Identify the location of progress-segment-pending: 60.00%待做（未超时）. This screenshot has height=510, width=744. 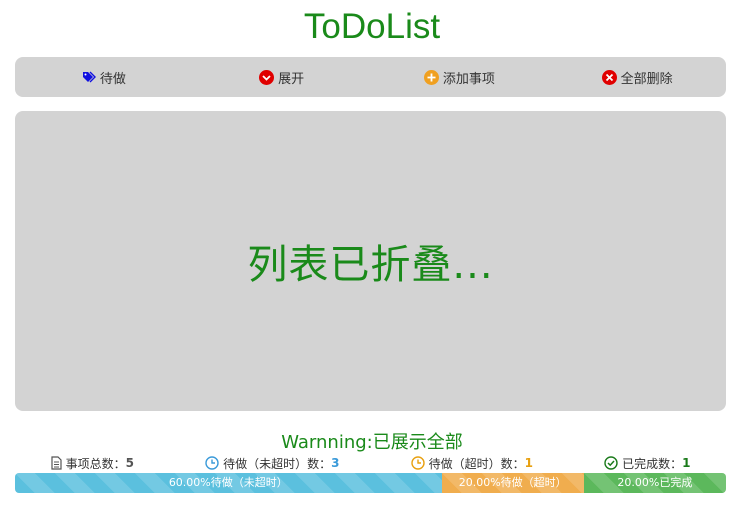
(228, 483).